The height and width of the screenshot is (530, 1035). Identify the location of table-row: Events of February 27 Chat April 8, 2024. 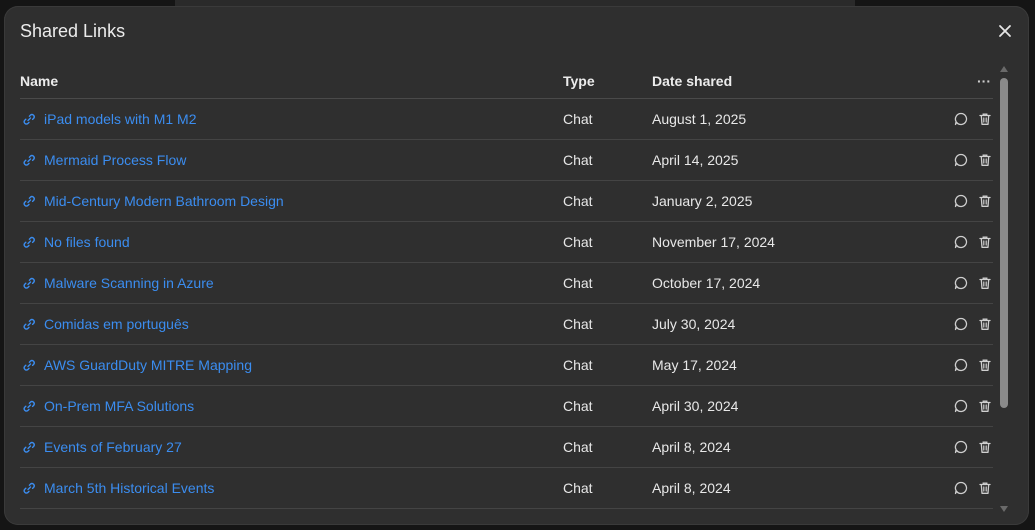
(506, 447).